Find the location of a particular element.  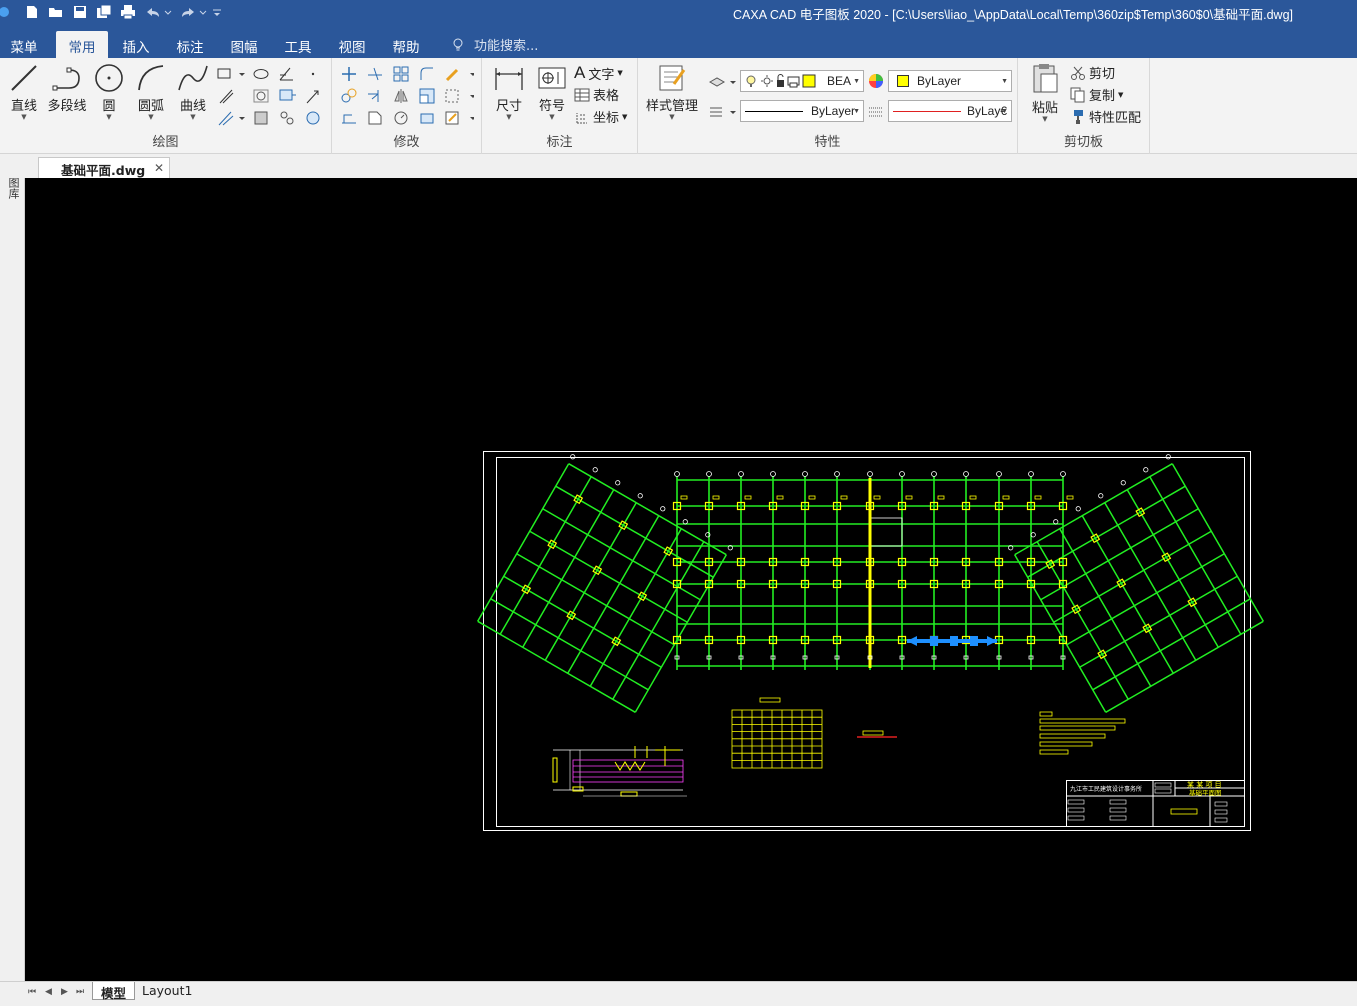

extend-icon is located at coordinates (375, 96).